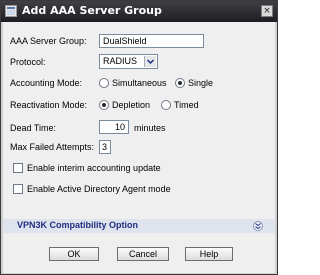 Image resolution: width=320 pixels, height=275 pixels. Describe the element at coordinates (150, 61) in the screenshot. I see `chevron-down-icon` at that location.